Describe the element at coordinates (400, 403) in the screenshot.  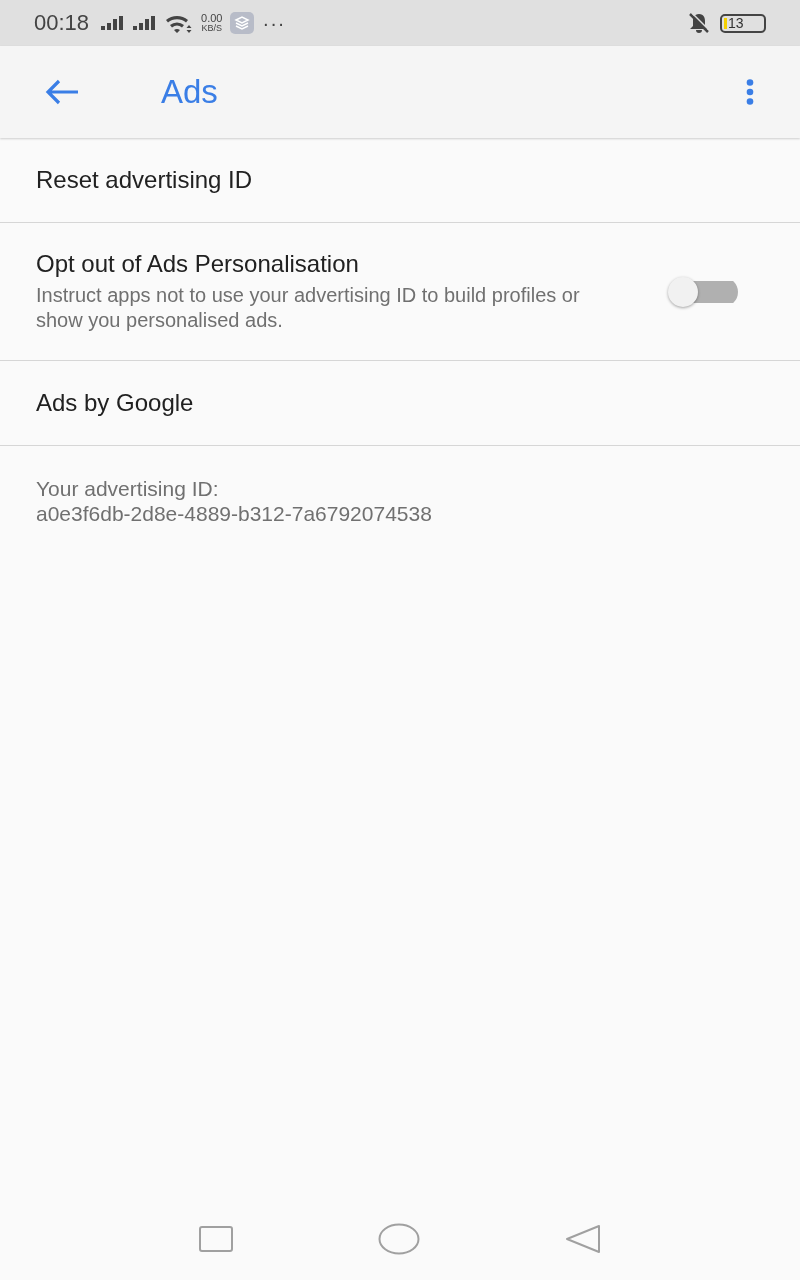
I see `settings-item: Ads by Google` at that location.